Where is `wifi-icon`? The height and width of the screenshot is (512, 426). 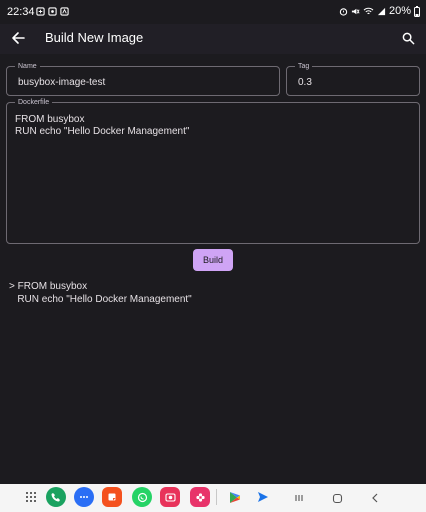 wifi-icon is located at coordinates (368, 10).